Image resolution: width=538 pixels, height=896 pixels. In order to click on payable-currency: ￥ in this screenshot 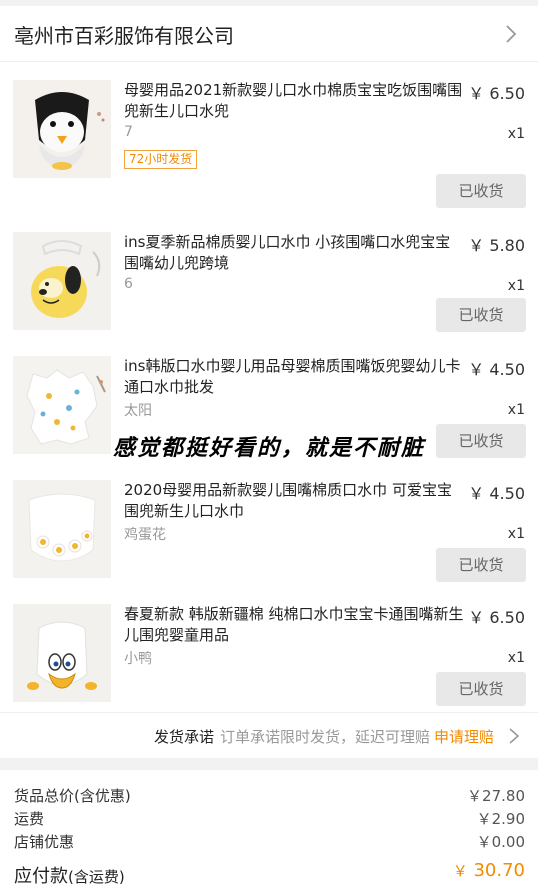, I will do `click(460, 871)`.